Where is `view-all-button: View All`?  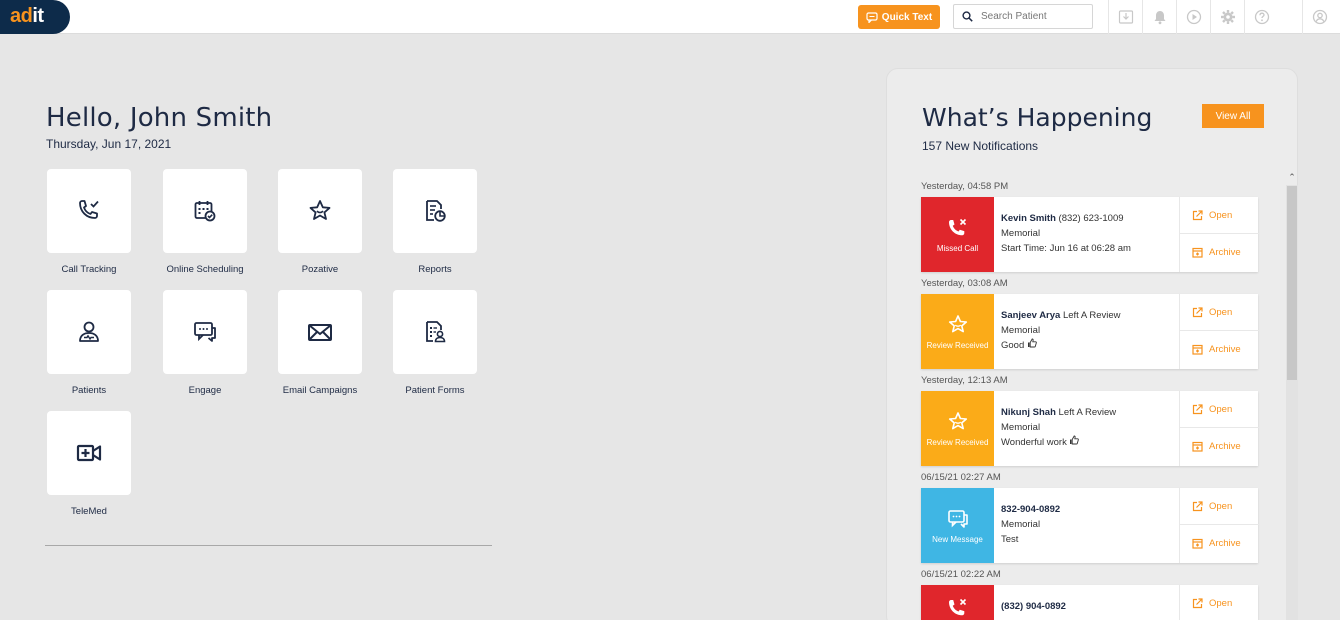
view-all-button: View All is located at coordinates (1233, 116).